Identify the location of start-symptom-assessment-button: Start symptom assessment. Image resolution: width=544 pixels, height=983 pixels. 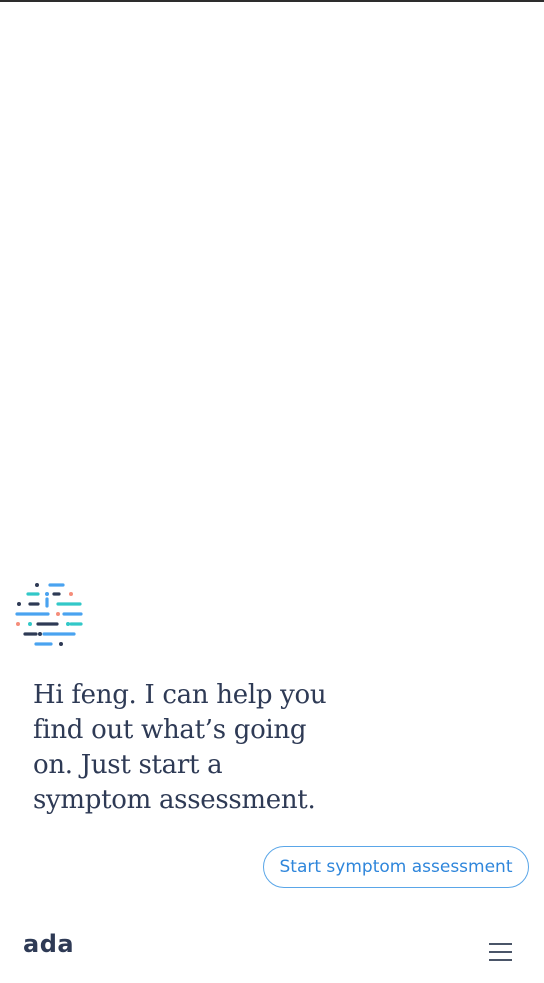
(396, 867).